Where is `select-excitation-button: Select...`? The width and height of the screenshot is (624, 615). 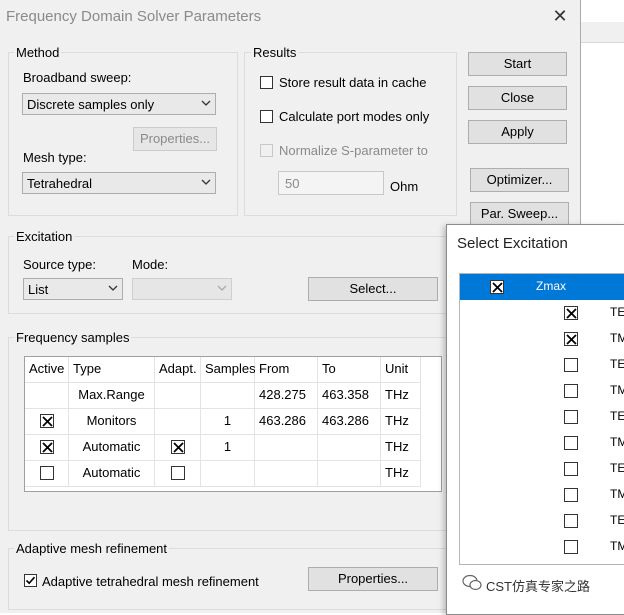 select-excitation-button: Select... is located at coordinates (373, 289).